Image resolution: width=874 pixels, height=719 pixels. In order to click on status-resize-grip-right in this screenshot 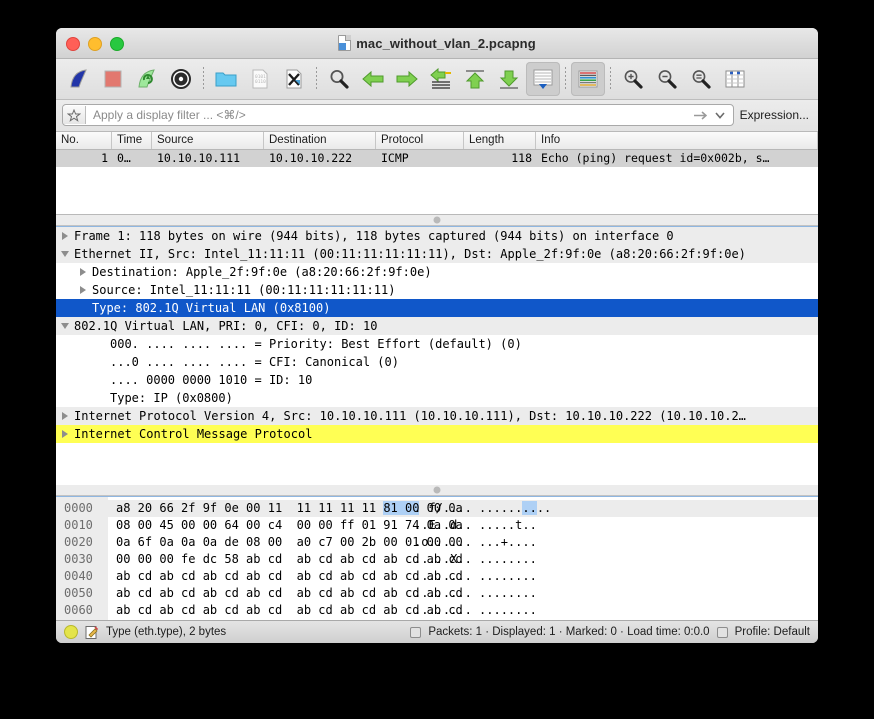, I will do `click(722, 632)`.